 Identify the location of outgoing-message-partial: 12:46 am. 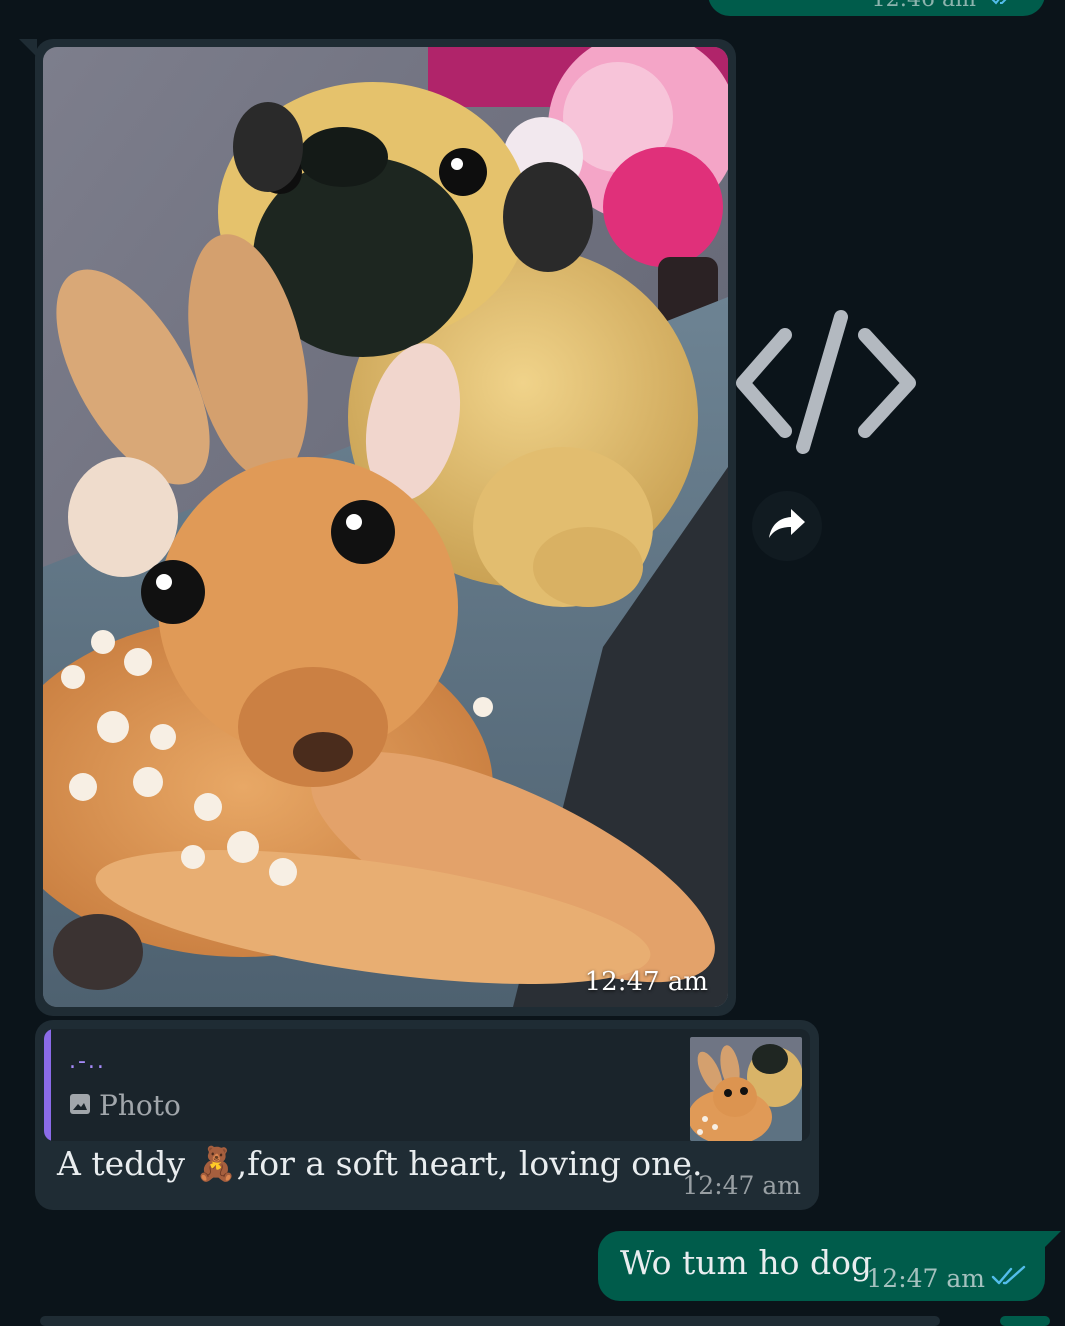
(876, 8).